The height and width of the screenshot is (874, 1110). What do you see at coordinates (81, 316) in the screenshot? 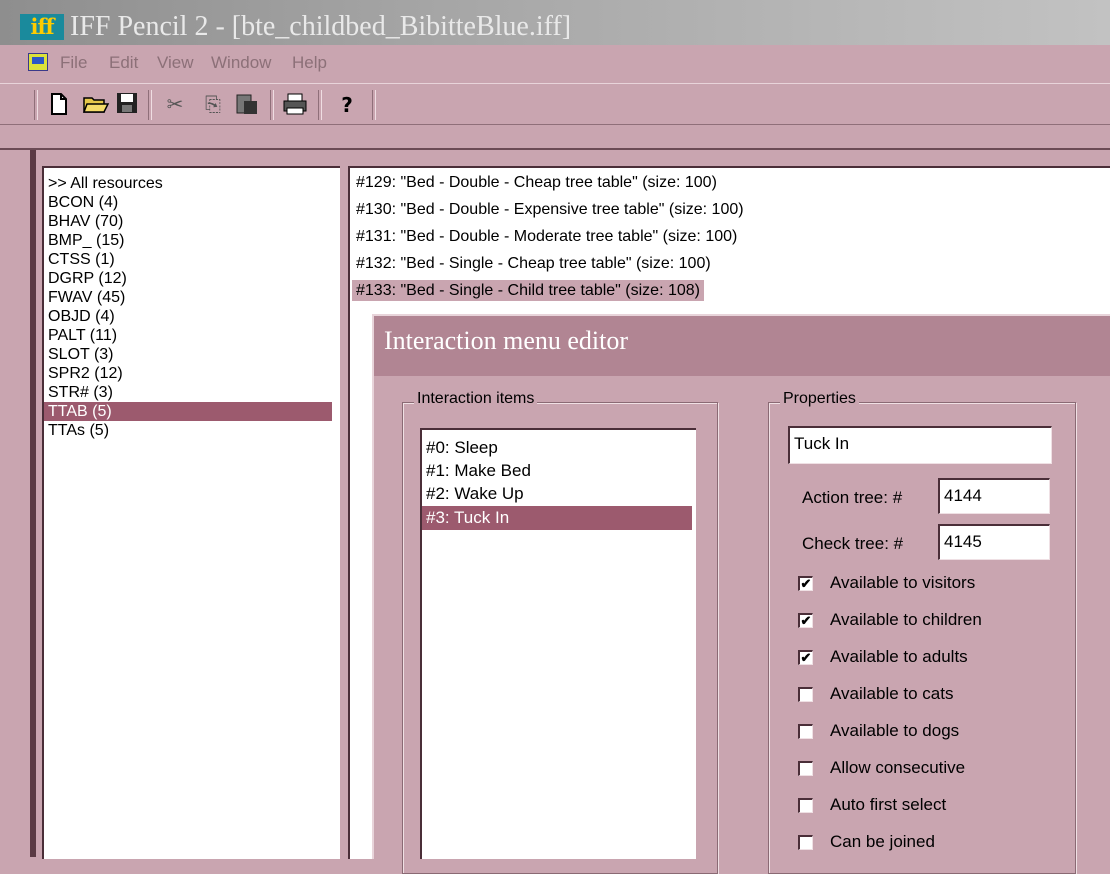
I see `resource-item: OBJD (4)` at bounding box center [81, 316].